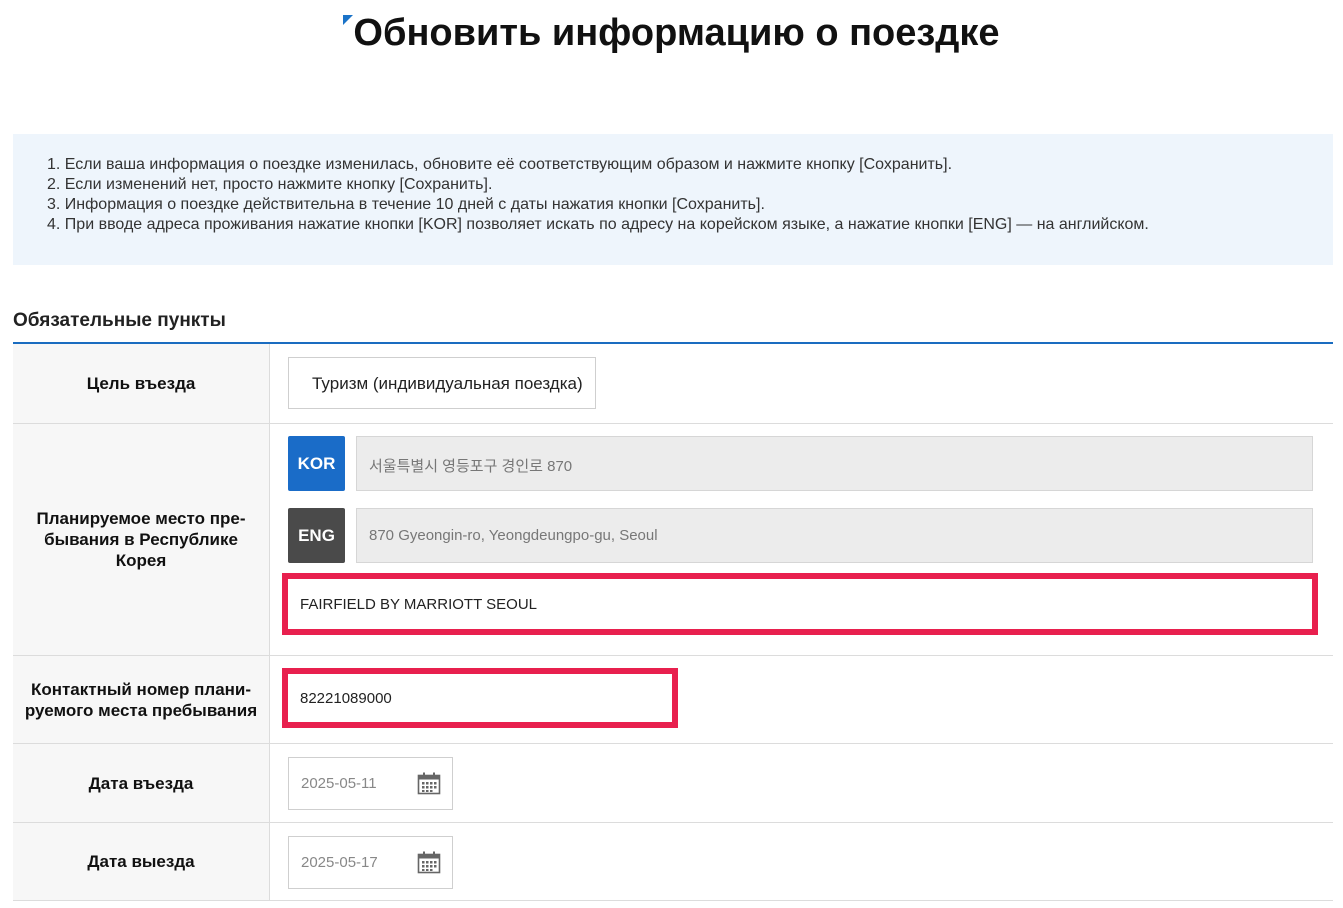  I want to click on kor-address-field: 서울특별시 영등포구 경인로 870, so click(834, 463).